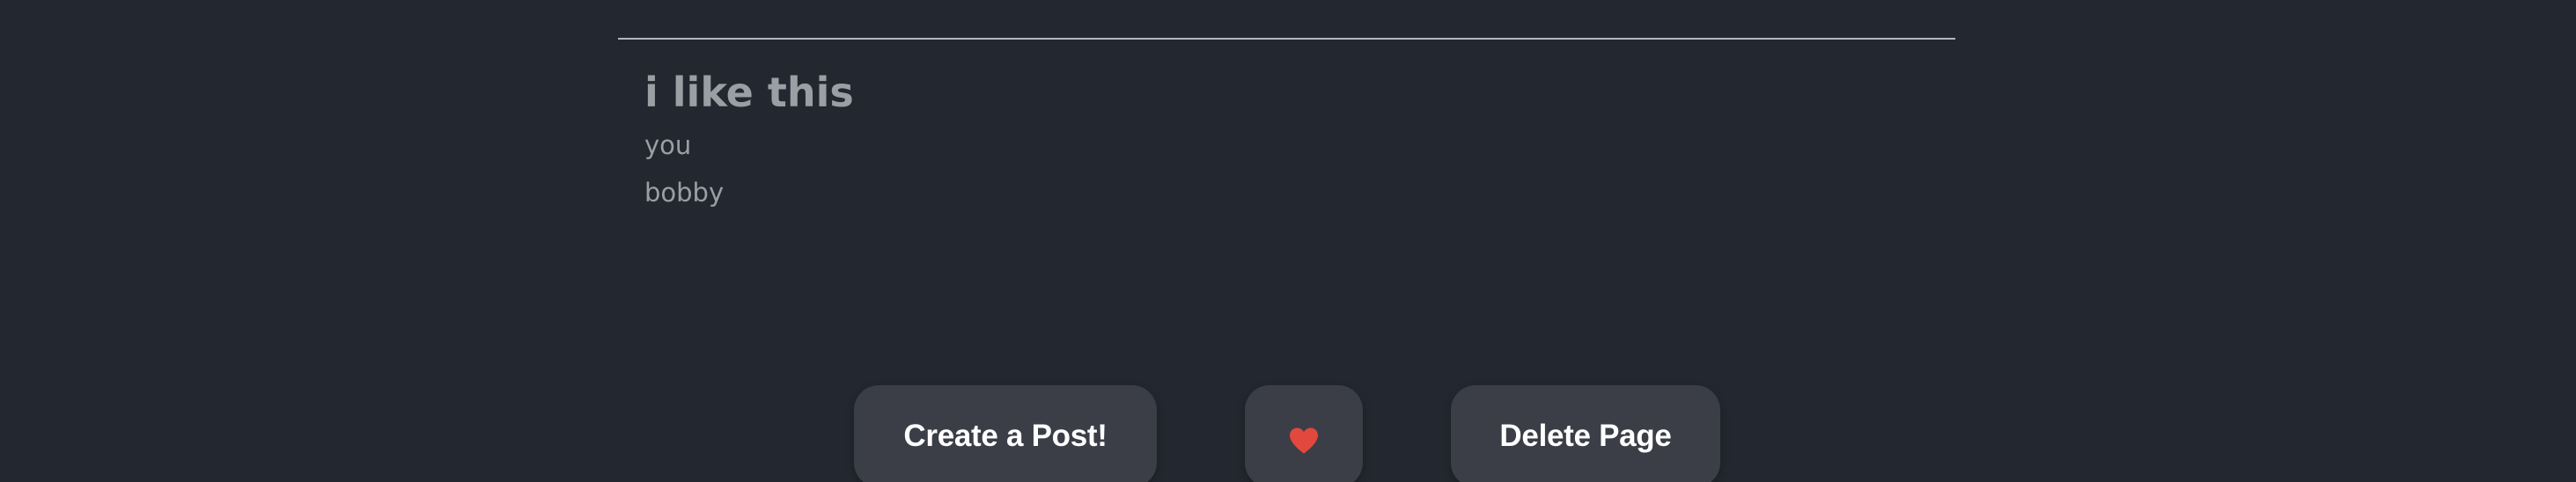 The image size is (2576, 482). What do you see at coordinates (1586, 433) in the screenshot?
I see `delete-page-button: Delete Page` at bounding box center [1586, 433].